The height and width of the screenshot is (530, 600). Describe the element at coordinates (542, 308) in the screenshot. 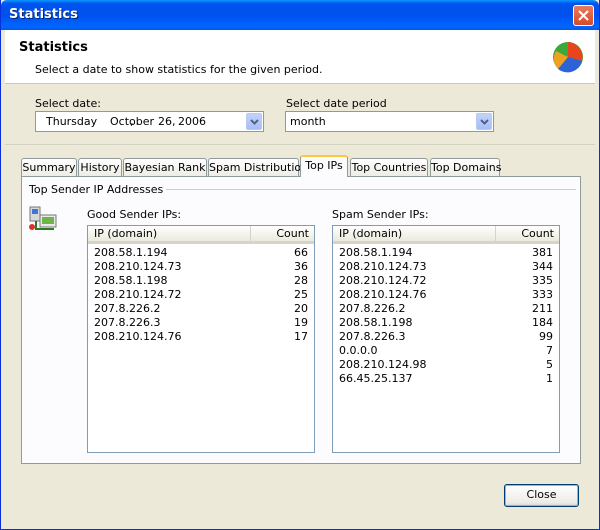

I see `count-cell: 211` at that location.